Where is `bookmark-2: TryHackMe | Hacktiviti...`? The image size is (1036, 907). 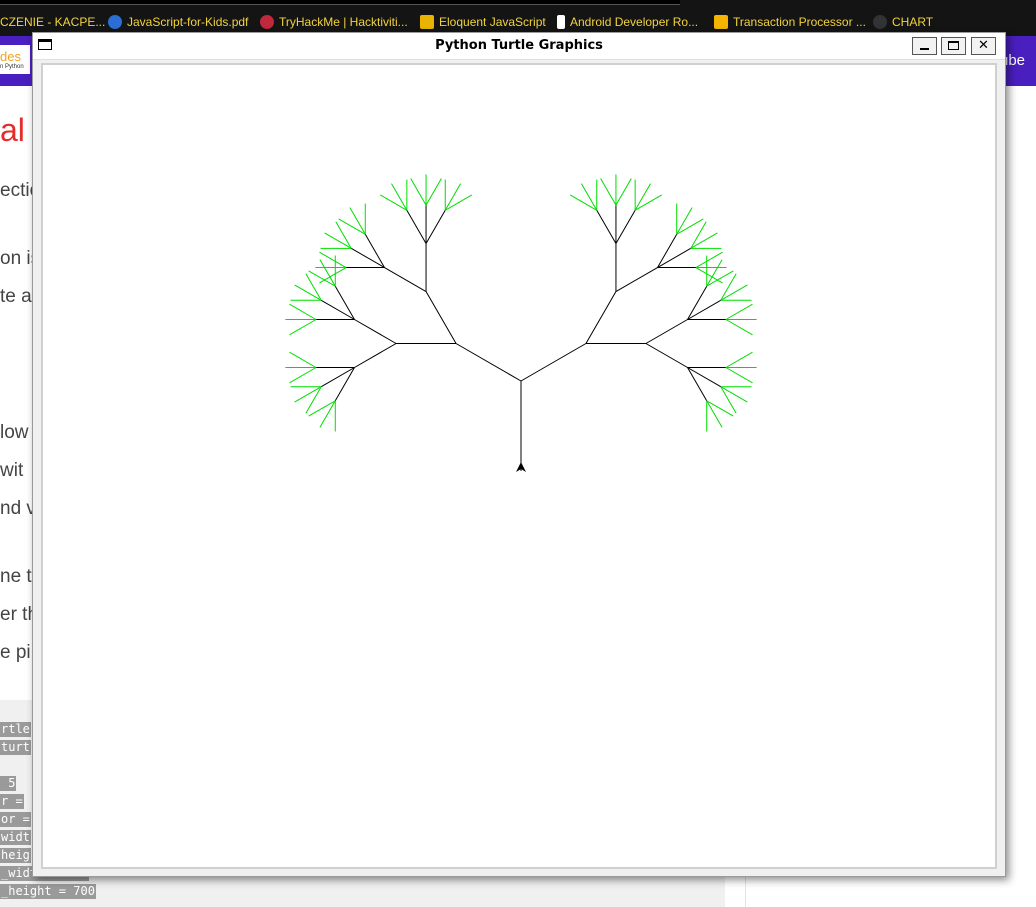
bookmark-2: TryHackMe | Hacktiviti... is located at coordinates (334, 22).